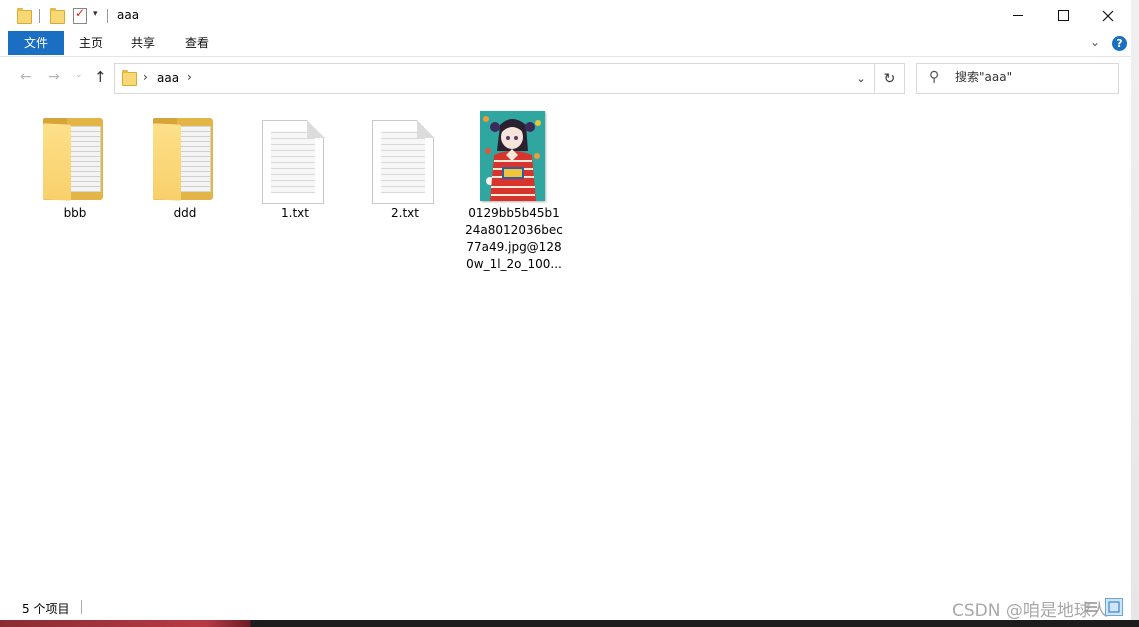 The width and height of the screenshot is (1139, 627). I want to click on list-item-file-1-txt: 1.txt, so click(295, 166).